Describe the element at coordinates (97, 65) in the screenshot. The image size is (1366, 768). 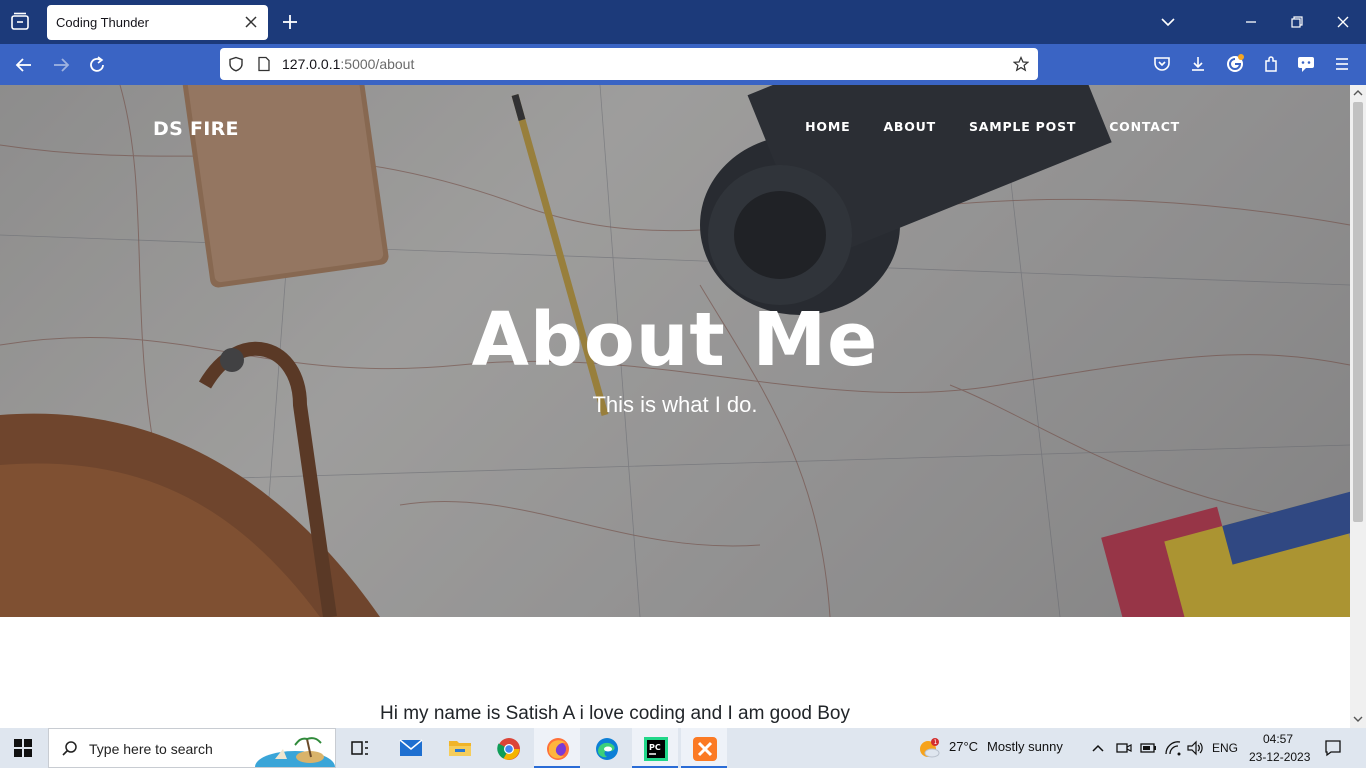
I see `reload-icon` at that location.